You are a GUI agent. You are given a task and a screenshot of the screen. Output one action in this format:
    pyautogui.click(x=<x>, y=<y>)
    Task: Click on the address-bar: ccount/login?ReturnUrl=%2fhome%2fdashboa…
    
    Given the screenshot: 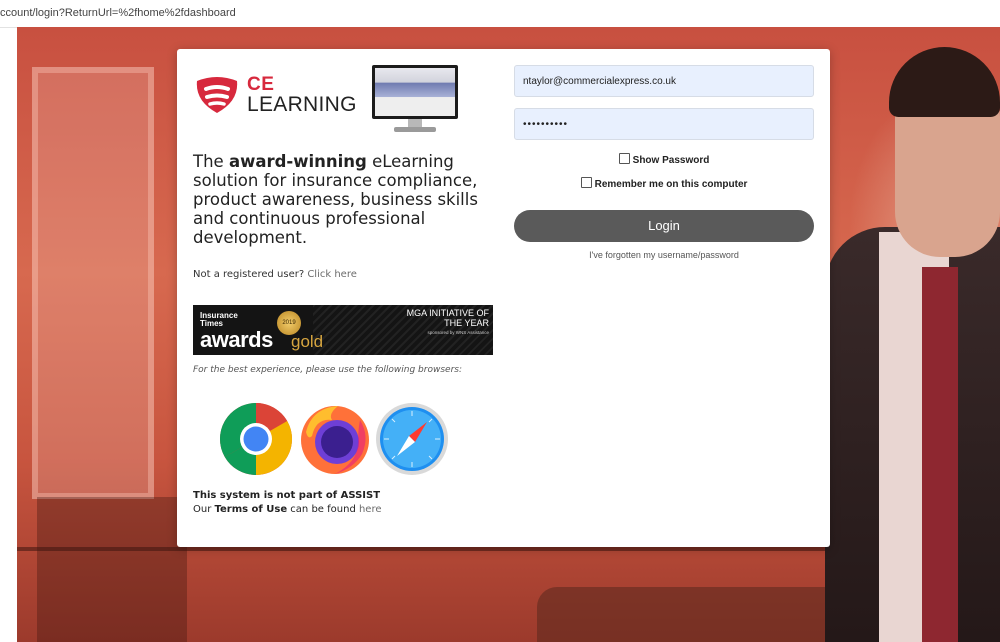 What is the action you would take?
    pyautogui.click(x=500, y=14)
    